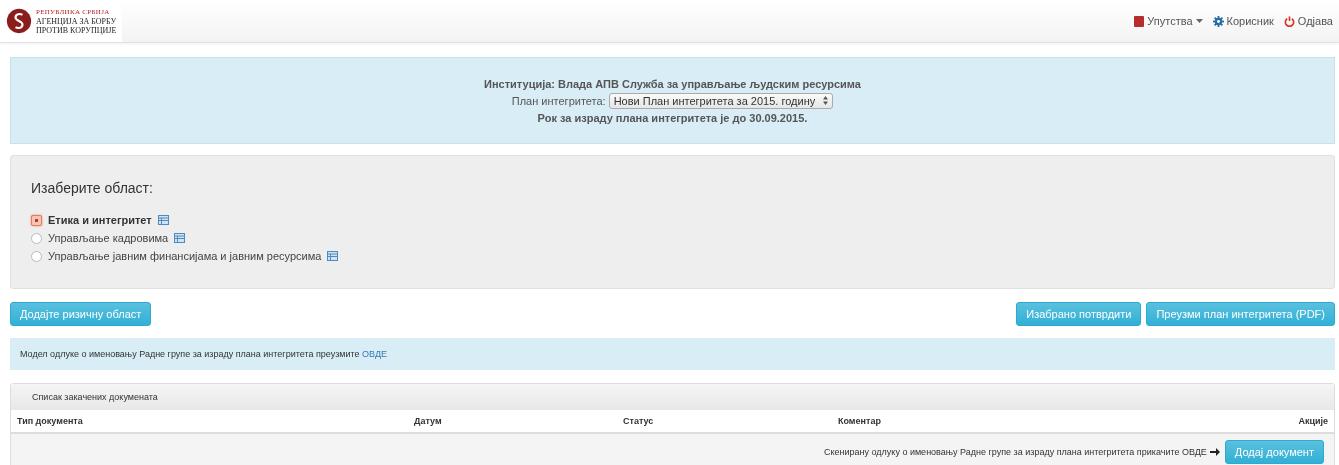  Describe the element at coordinates (1214, 452) in the screenshot. I see `arrow-icon` at that location.